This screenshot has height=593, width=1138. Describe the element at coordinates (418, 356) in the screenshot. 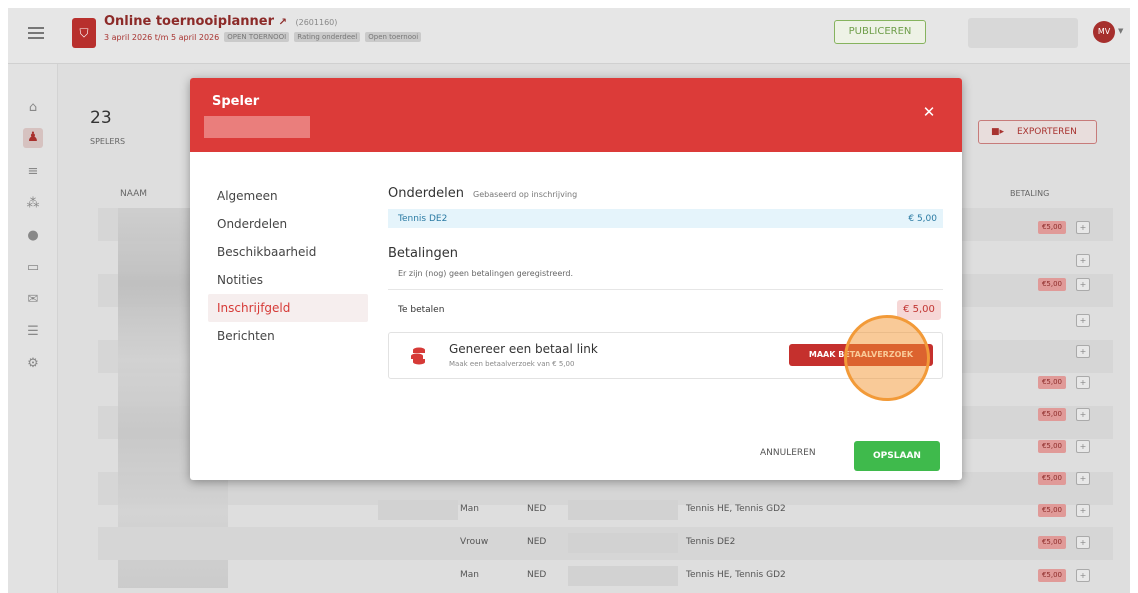

I see `coins-icon` at that location.